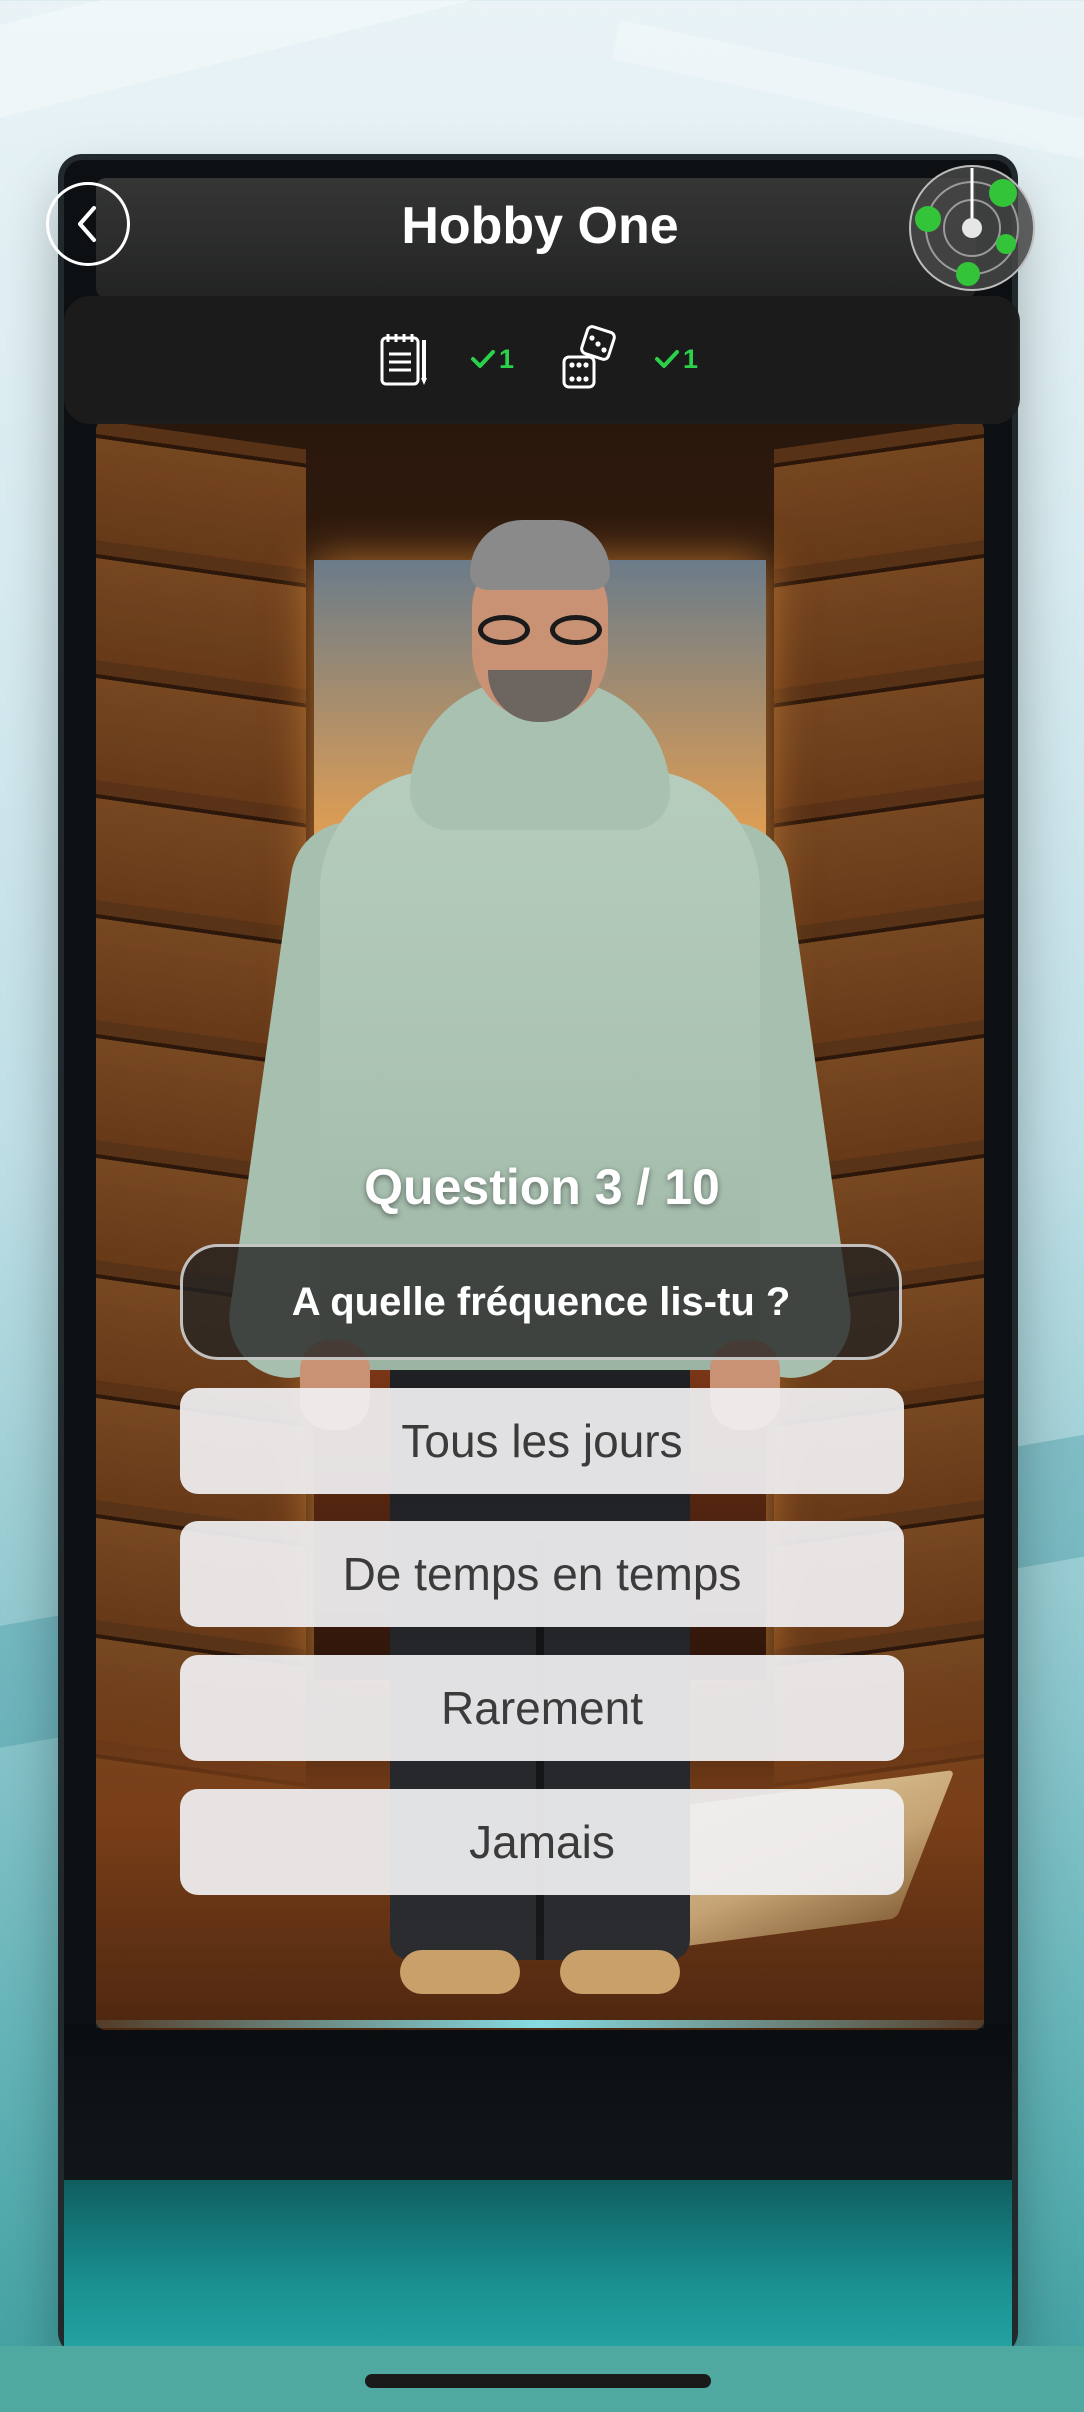 This screenshot has width=1084, height=2412. I want to click on screen-glow-edge, so click(540, 2024).